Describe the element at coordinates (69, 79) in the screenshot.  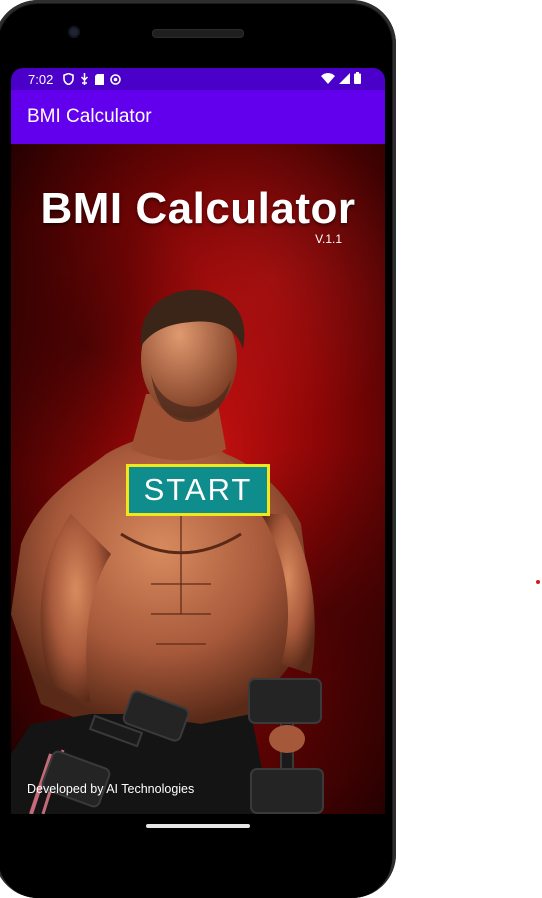
I see `shield-icon` at that location.